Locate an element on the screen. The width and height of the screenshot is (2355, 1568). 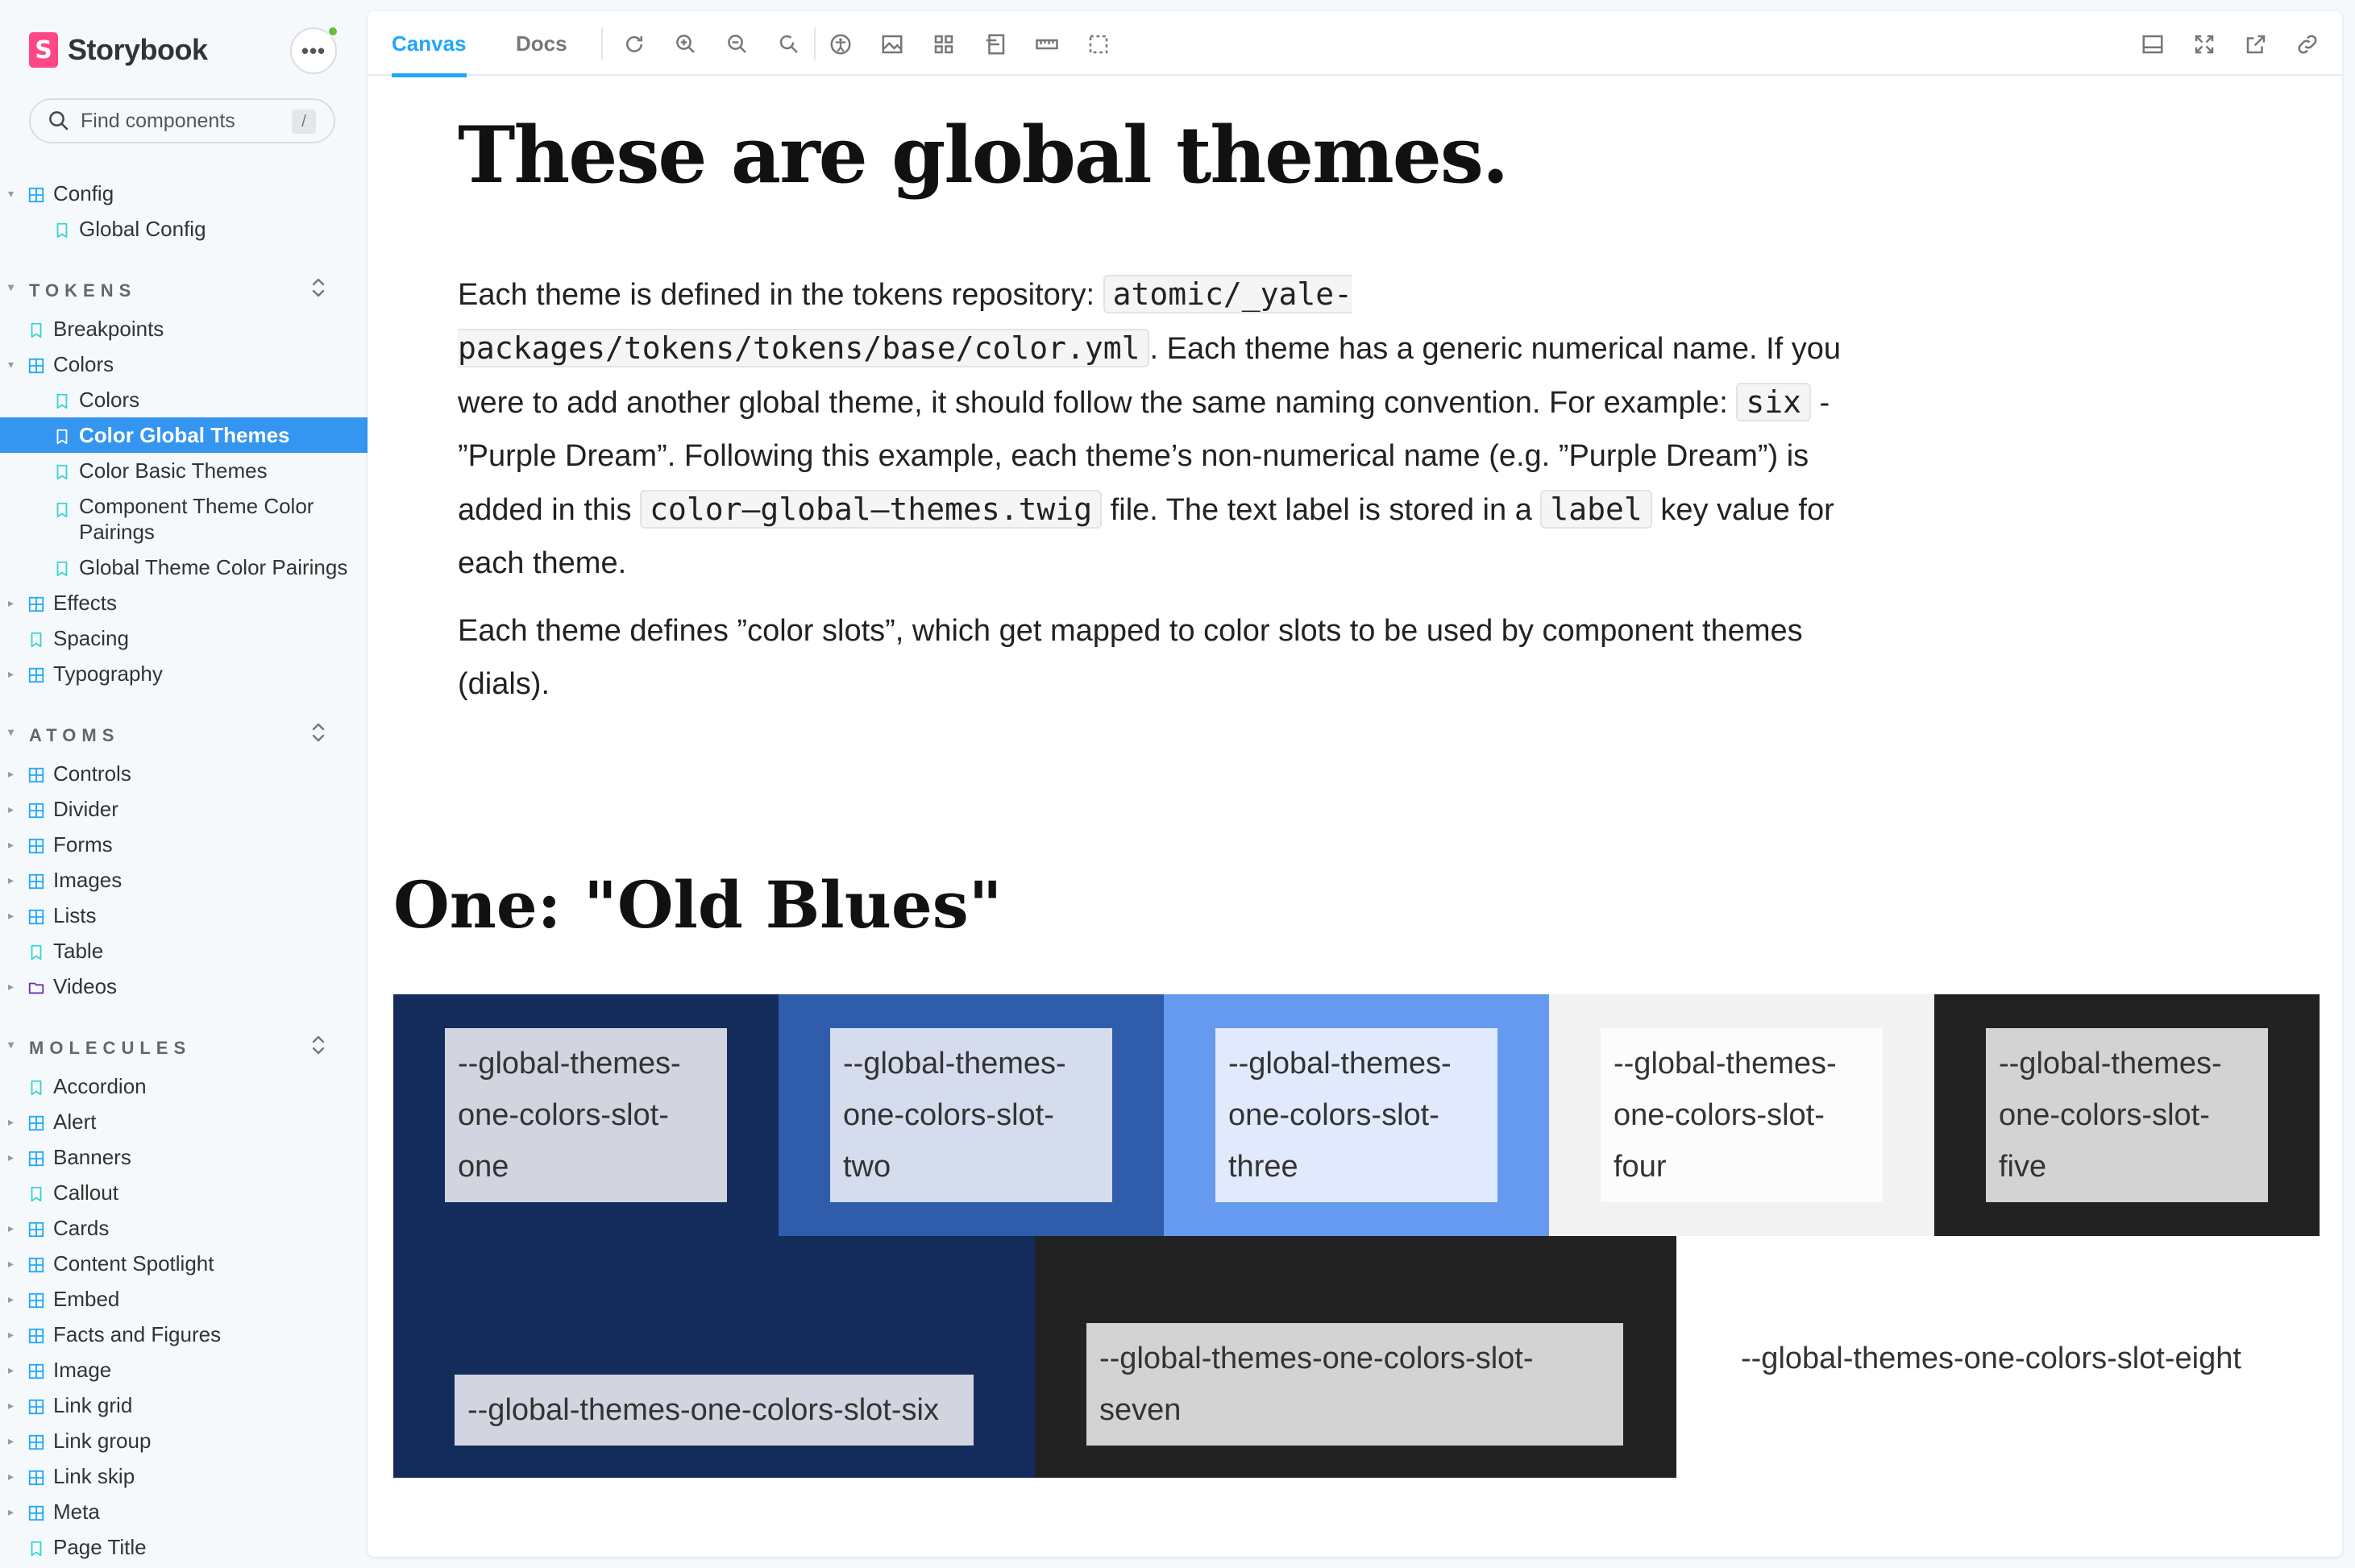
zoom-in-icon is located at coordinates (686, 44).